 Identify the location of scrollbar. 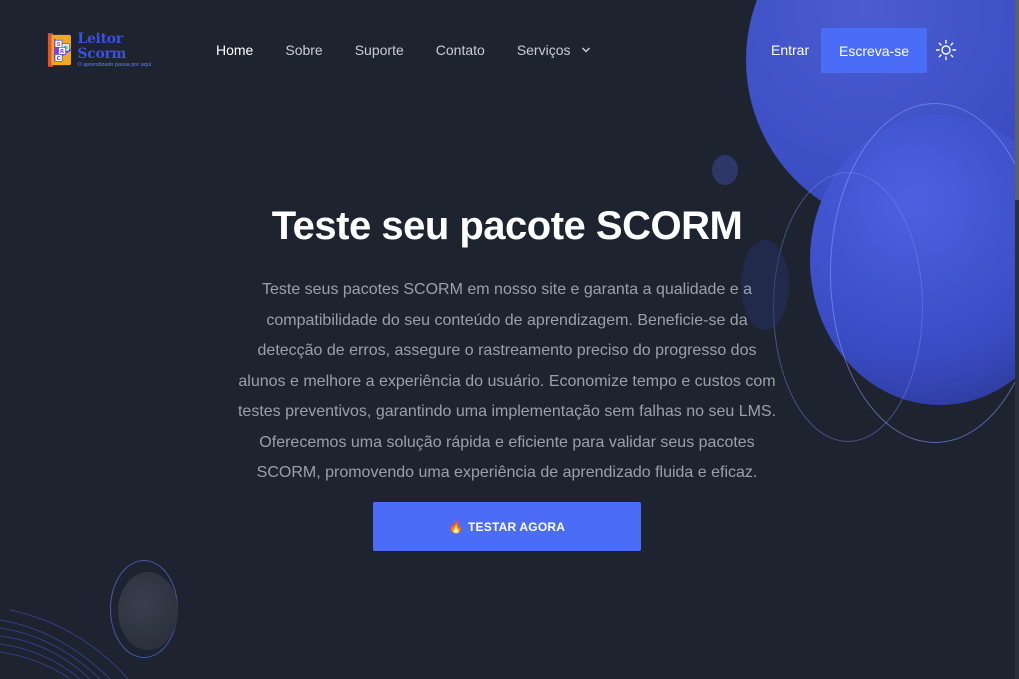
(1017, 339).